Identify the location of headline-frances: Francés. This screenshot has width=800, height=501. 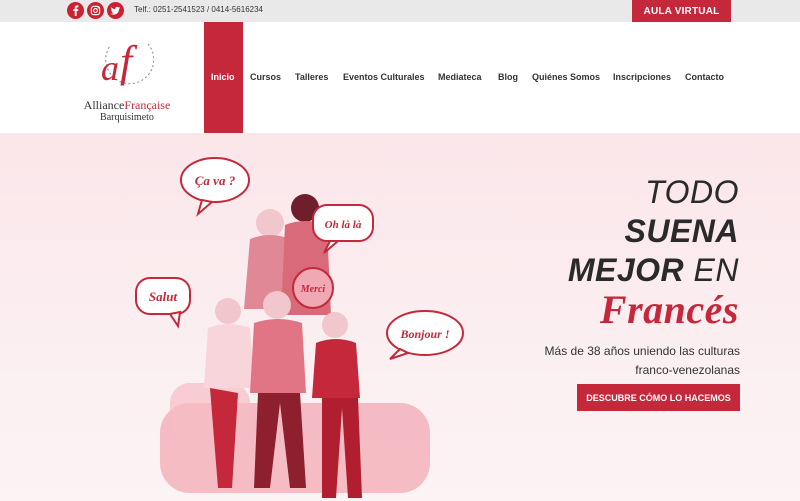
(669, 309).